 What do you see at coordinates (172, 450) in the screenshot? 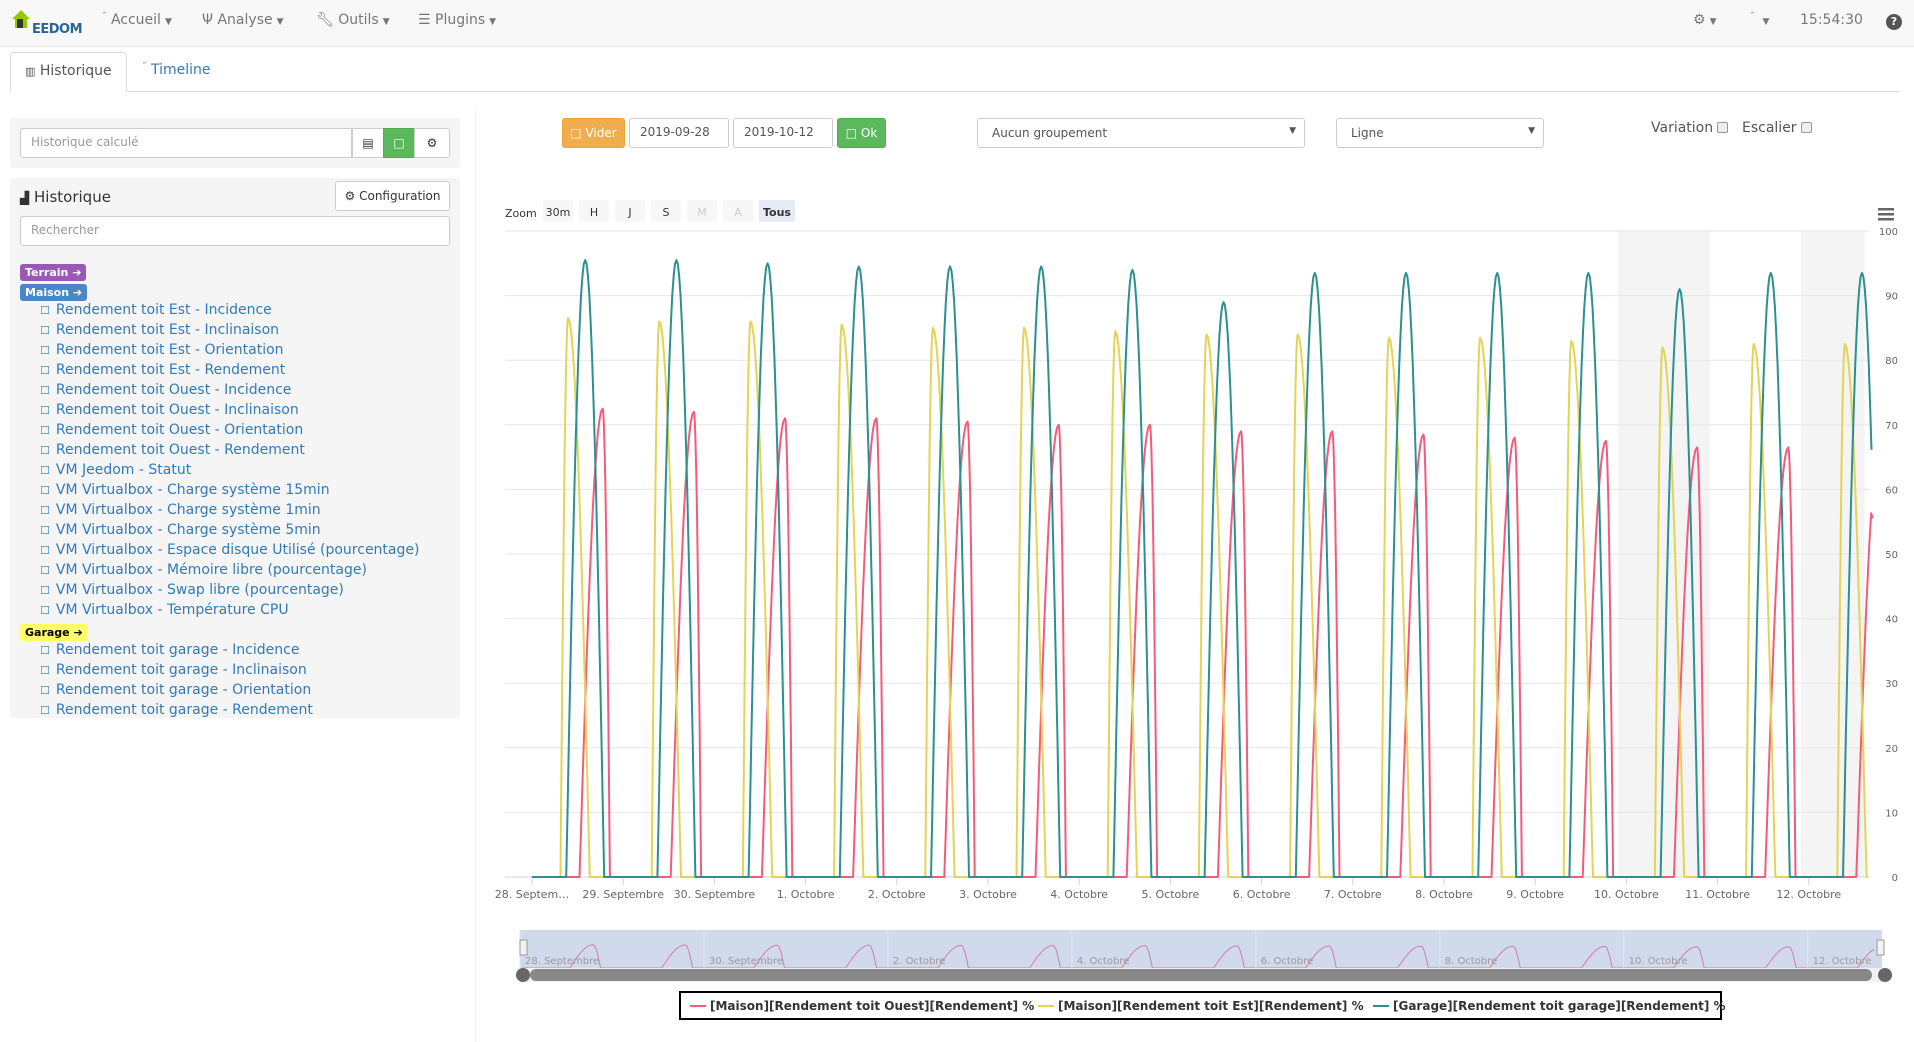
I see `history-command-item: ☐ Rendement toit Ouest - Rendement` at bounding box center [172, 450].